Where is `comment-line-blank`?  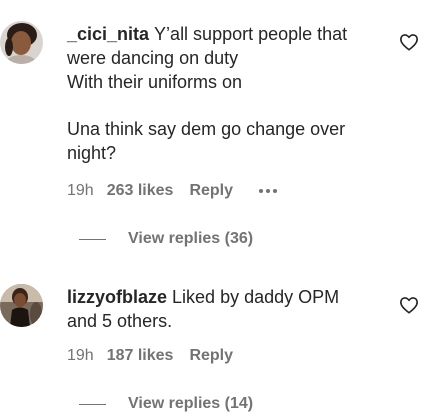
comment-line-blank is located at coordinates (227, 106).